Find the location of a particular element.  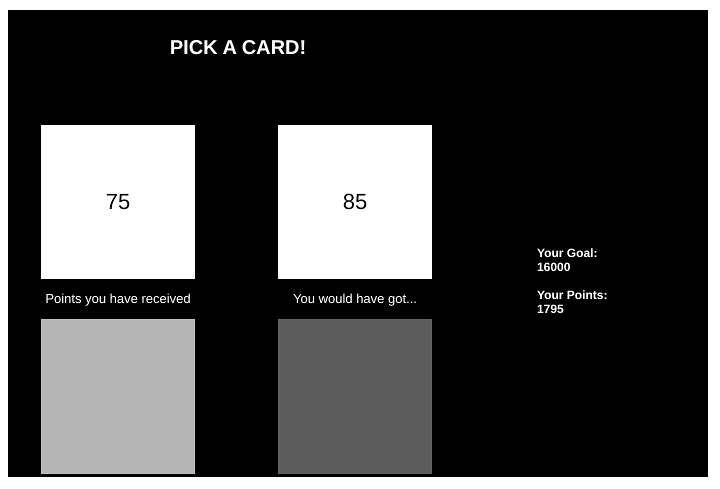

number-card: 75 is located at coordinates (118, 202).